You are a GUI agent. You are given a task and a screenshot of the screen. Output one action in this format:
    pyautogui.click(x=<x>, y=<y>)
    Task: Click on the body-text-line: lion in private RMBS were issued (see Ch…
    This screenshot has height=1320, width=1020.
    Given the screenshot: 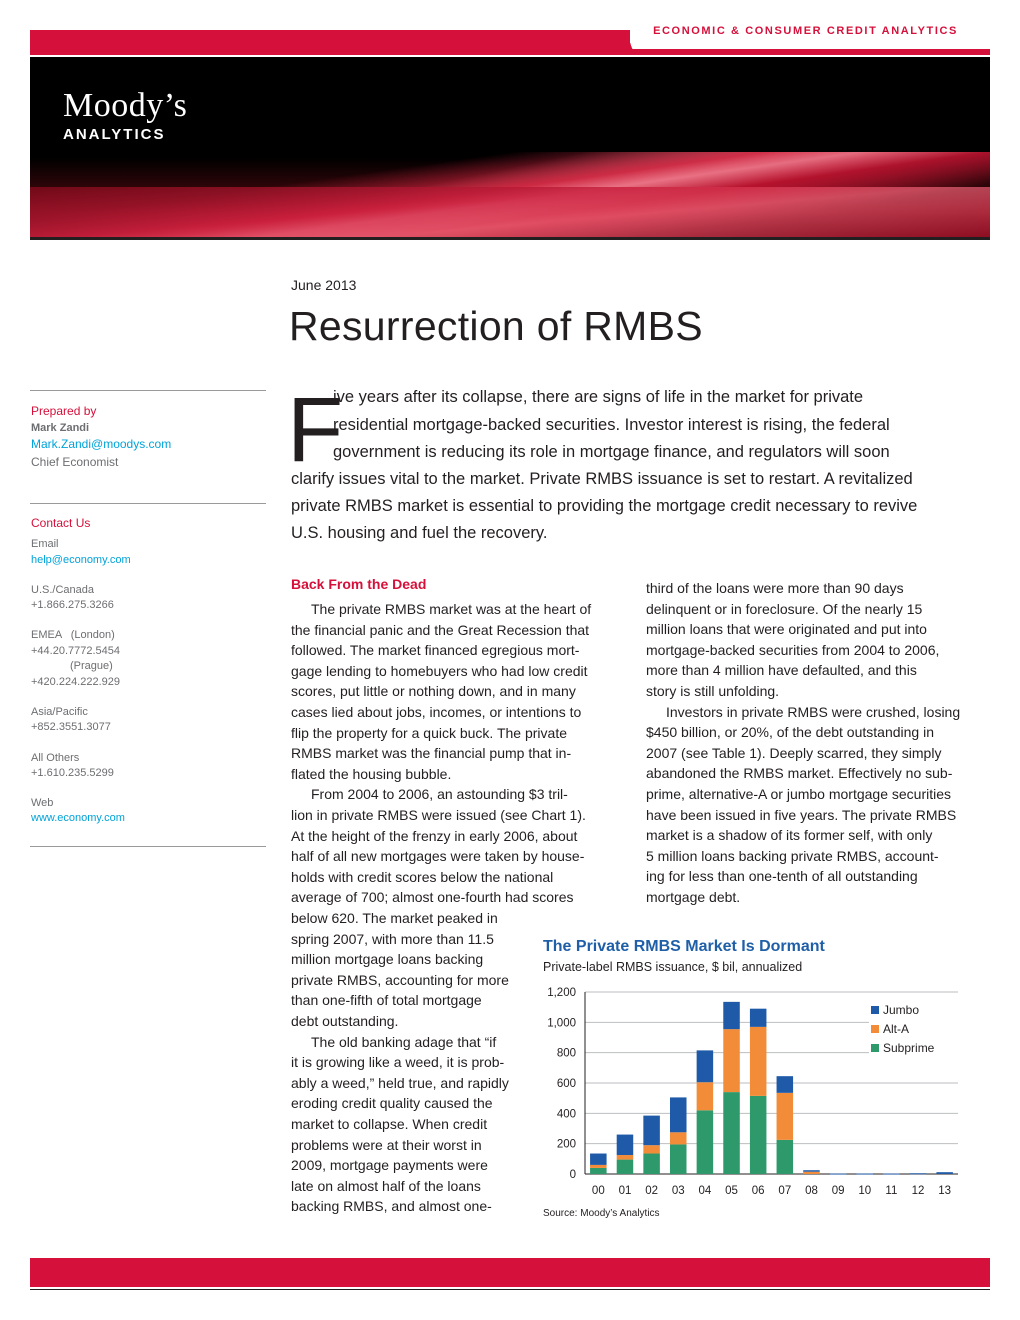 What is the action you would take?
    pyautogui.click(x=438, y=815)
    